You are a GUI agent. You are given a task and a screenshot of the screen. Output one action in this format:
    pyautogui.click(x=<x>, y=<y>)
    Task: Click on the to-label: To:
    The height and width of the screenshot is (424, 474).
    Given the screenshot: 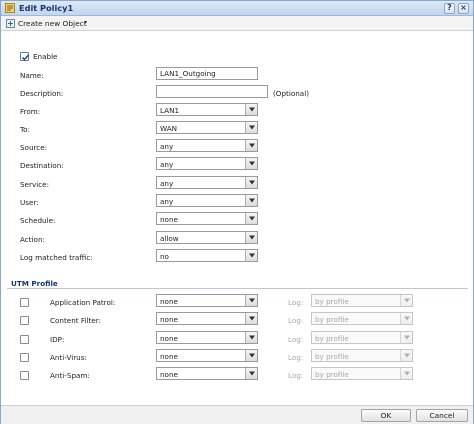 What is the action you would take?
    pyautogui.click(x=25, y=129)
    